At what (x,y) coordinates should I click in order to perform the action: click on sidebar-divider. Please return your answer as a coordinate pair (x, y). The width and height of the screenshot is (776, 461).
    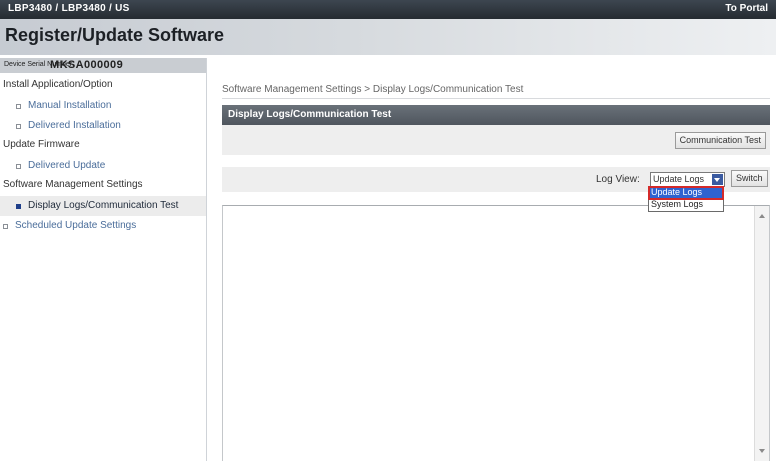
    Looking at the image, I should click on (206, 259).